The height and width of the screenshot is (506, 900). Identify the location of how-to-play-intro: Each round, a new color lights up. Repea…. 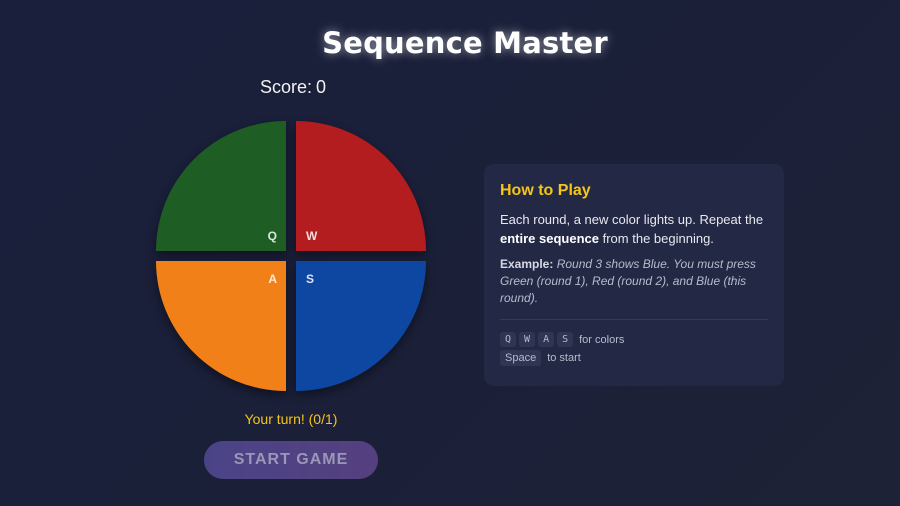
(634, 229).